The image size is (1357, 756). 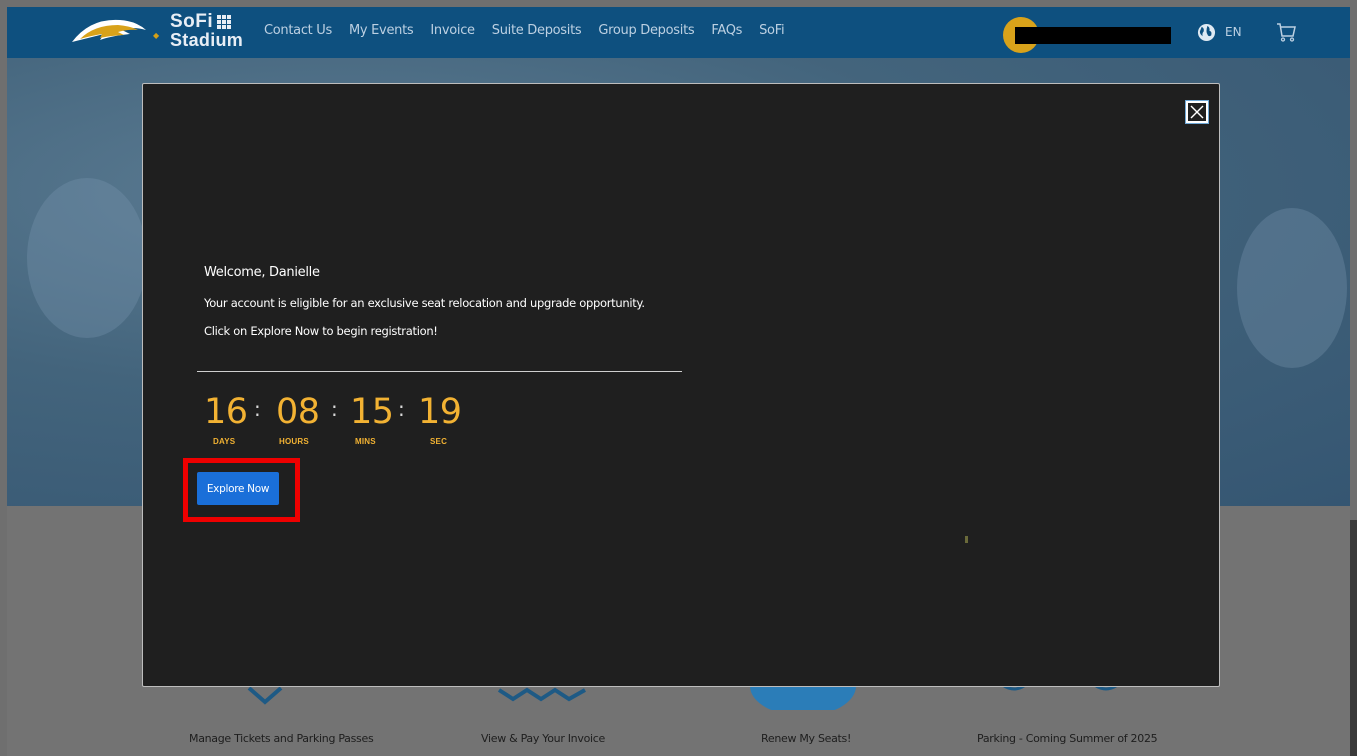 I want to click on countdown-days-label: DAYS, so click(x=224, y=441).